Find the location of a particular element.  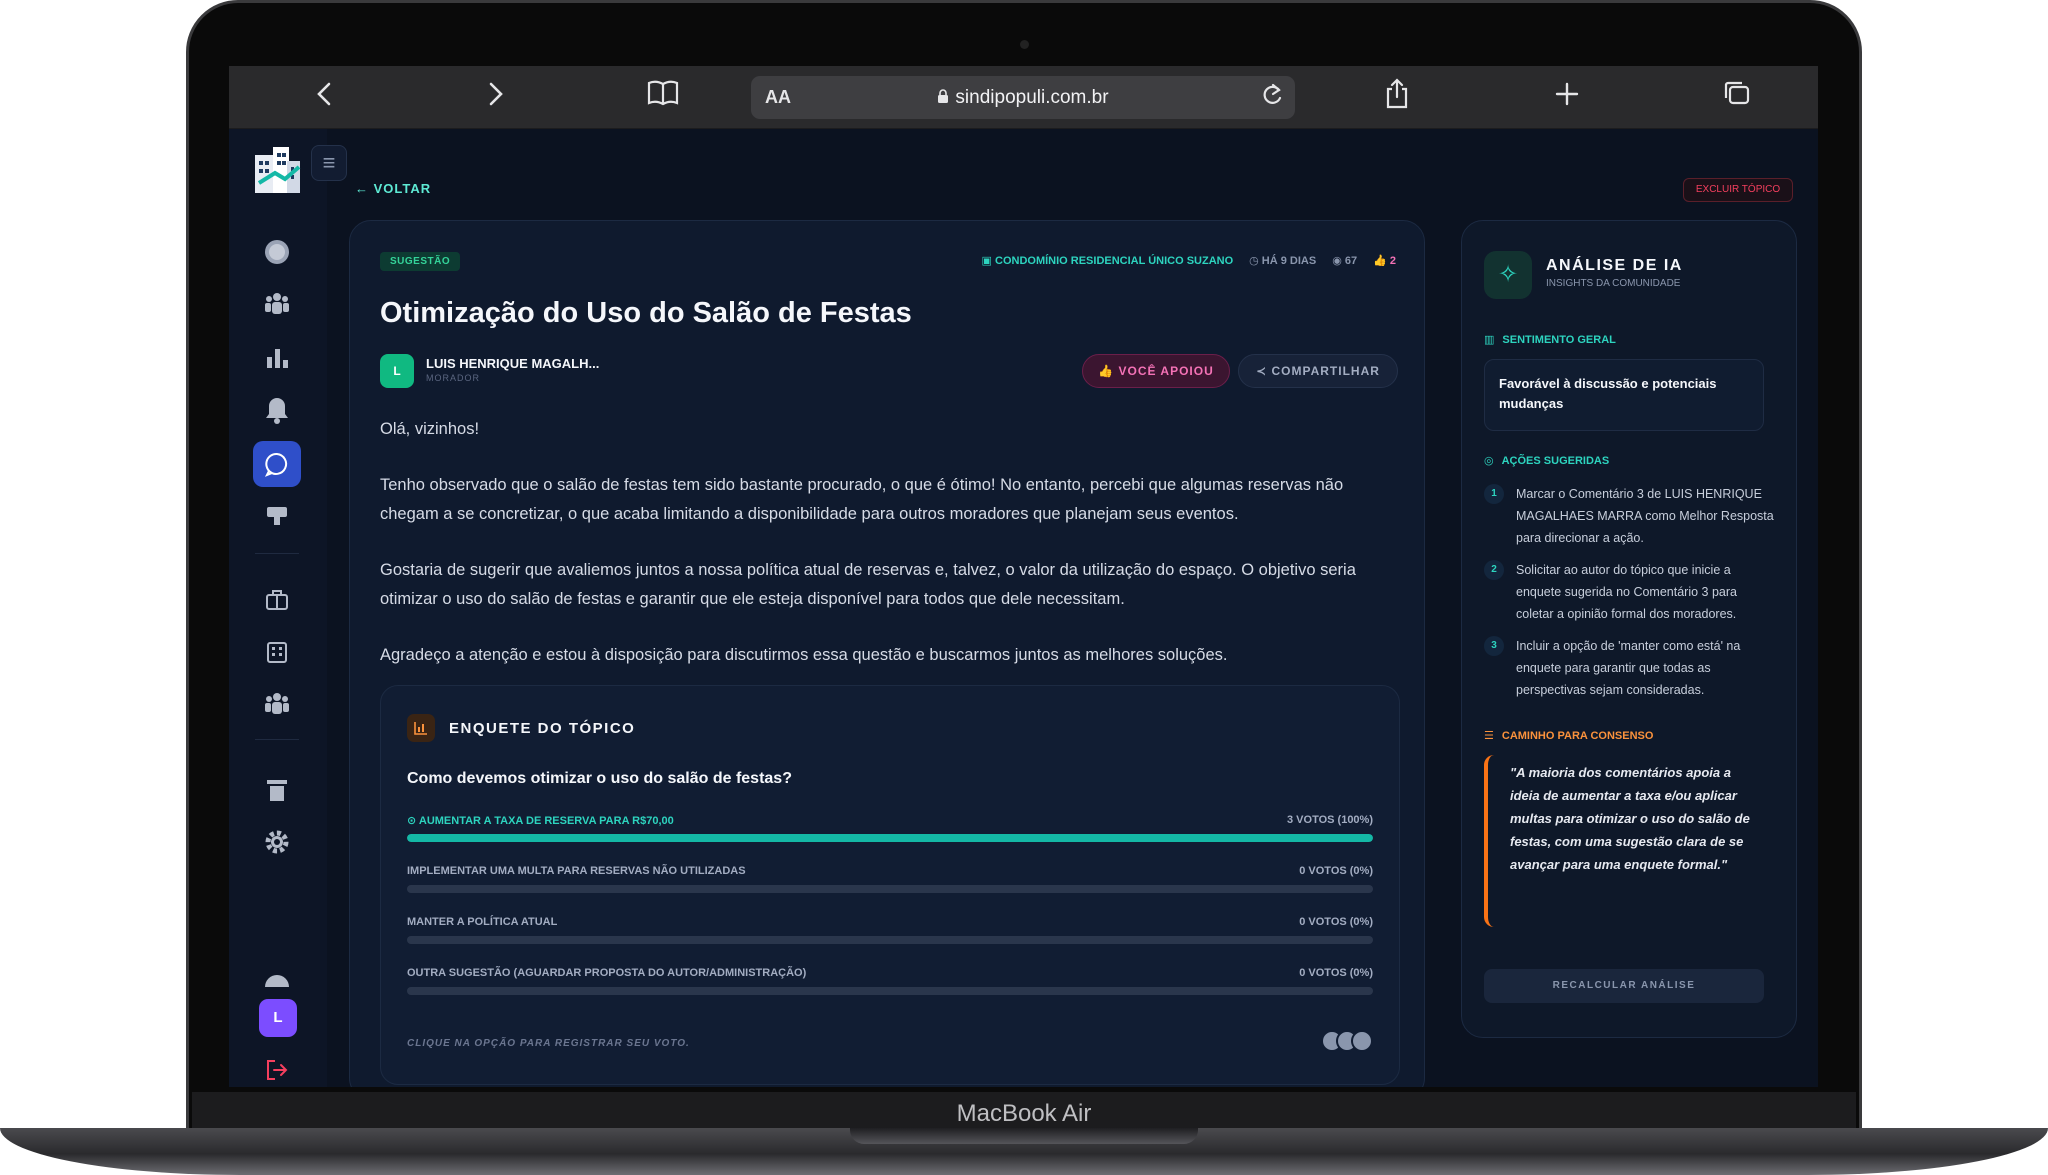

chart-icon is located at coordinates (277, 358).